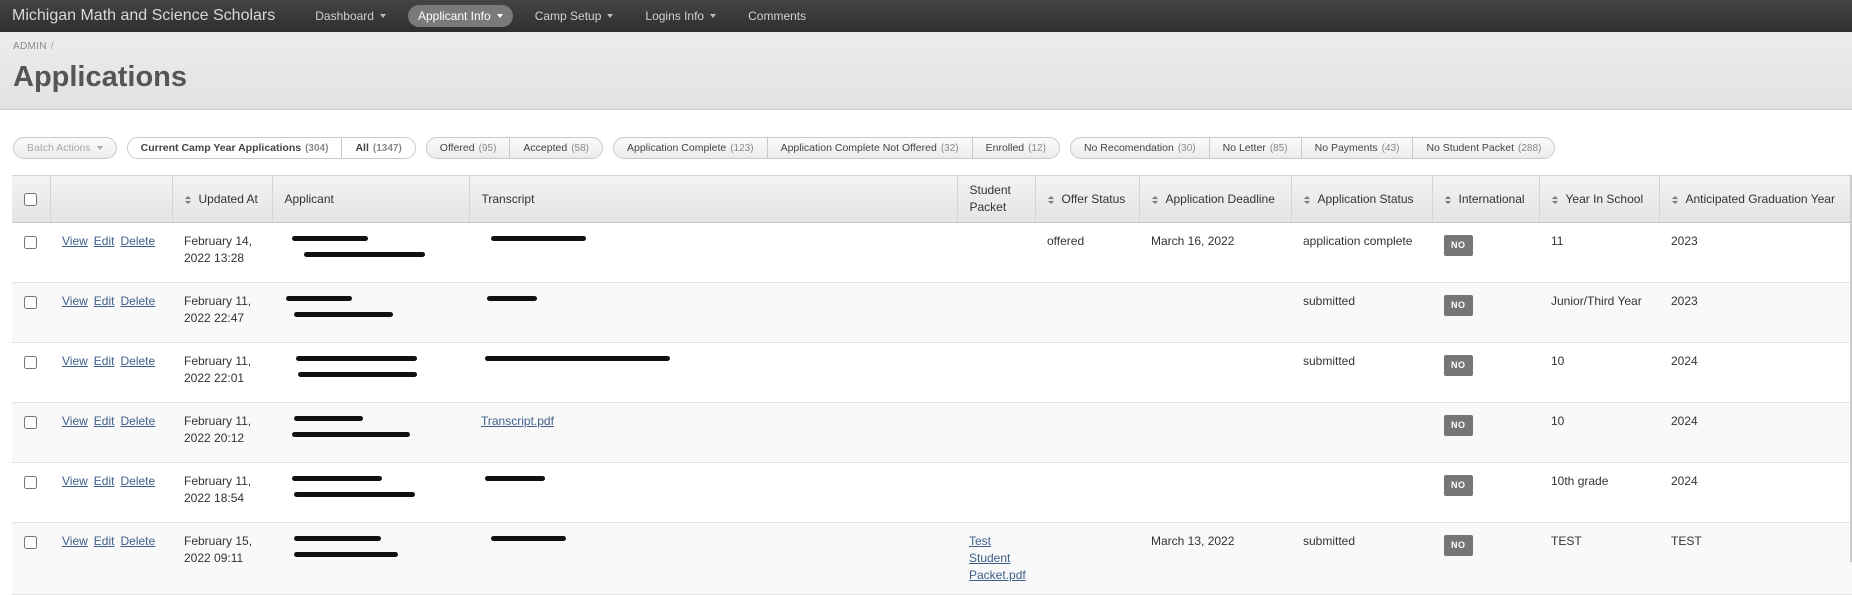 This screenshot has height=595, width=1852. What do you see at coordinates (1486, 199) in the screenshot?
I see `col-international: International` at bounding box center [1486, 199].